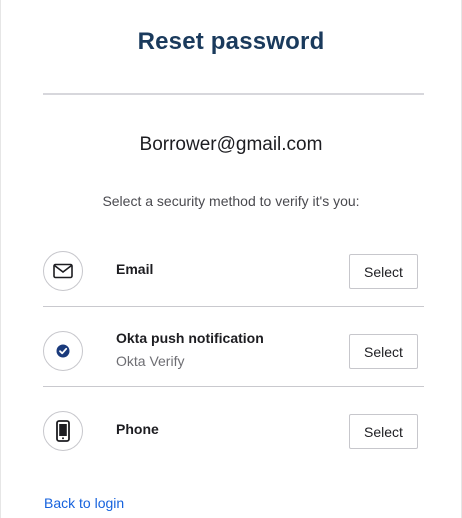 This screenshot has width=462, height=518. Describe the element at coordinates (233, 426) in the screenshot. I see `method-row-phone: Phone Select` at that location.